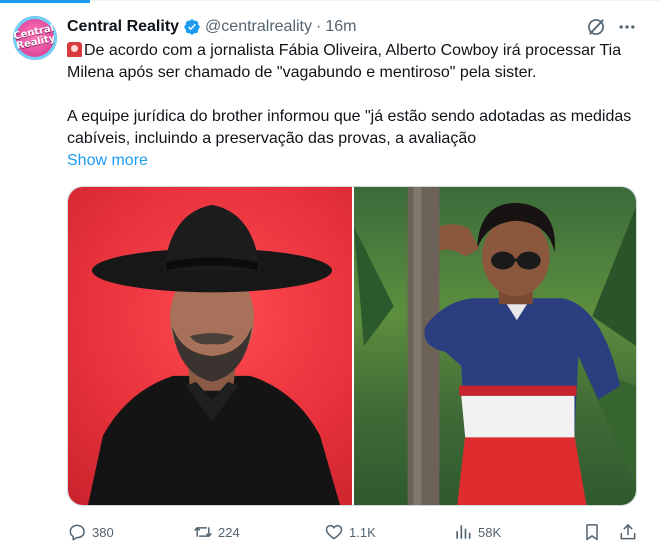 The image size is (660, 555). What do you see at coordinates (627, 27) in the screenshot?
I see `more-options-icon` at bounding box center [627, 27].